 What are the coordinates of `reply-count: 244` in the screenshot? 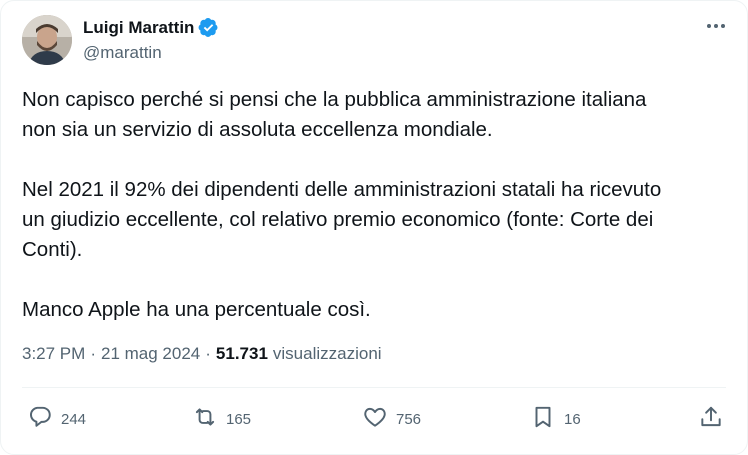 It's located at (74, 419).